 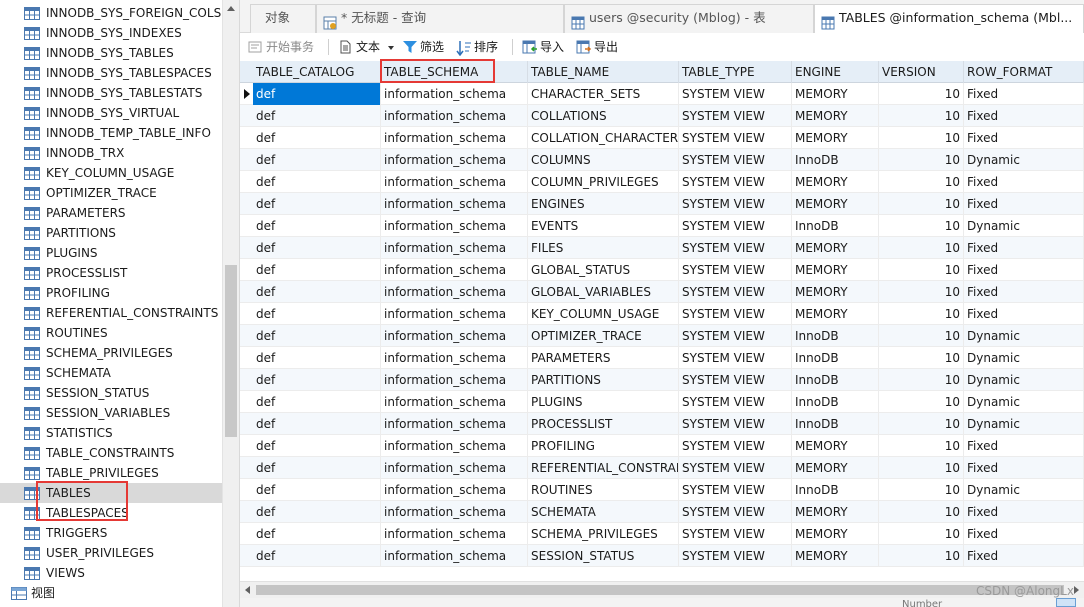 What do you see at coordinates (603, 534) in the screenshot?
I see `grid-cell: SCHEMA_PRIVILEGES` at bounding box center [603, 534].